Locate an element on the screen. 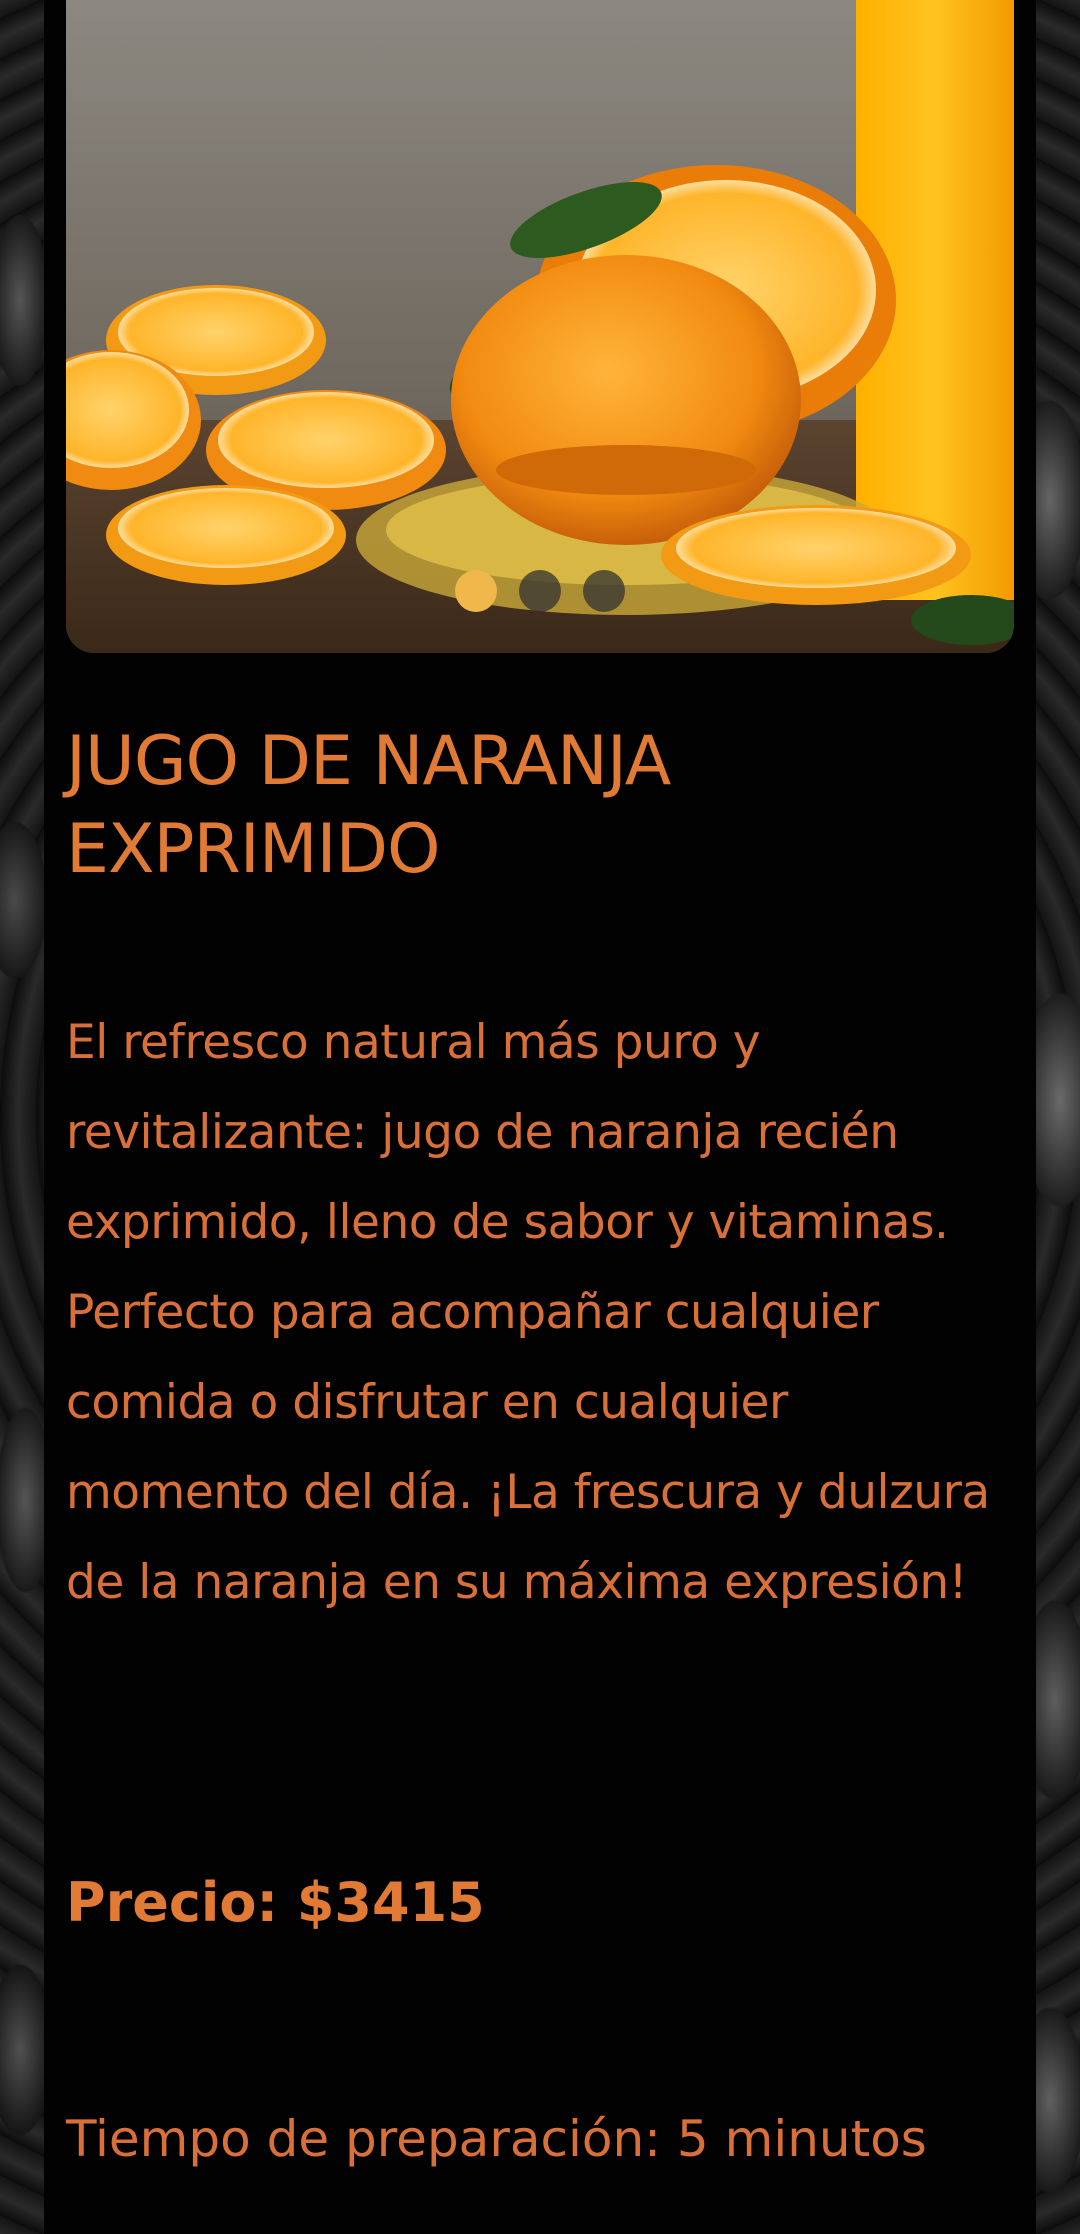 This screenshot has width=1080, height=2234. preparation-time: Tiempo de preparación: 5 minutos is located at coordinates (496, 2139).